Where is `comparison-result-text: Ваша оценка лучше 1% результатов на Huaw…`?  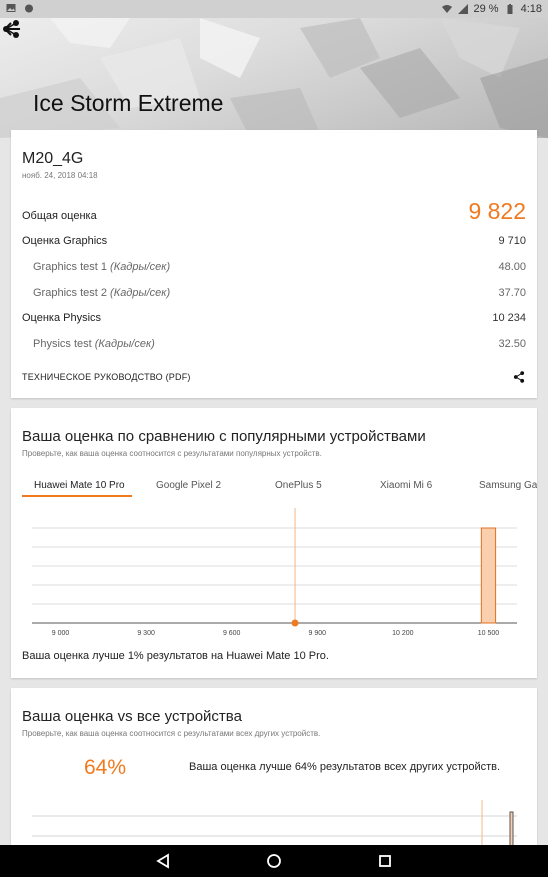 comparison-result-text: Ваша оценка лучше 1% результатов на Huaw… is located at coordinates (175, 656).